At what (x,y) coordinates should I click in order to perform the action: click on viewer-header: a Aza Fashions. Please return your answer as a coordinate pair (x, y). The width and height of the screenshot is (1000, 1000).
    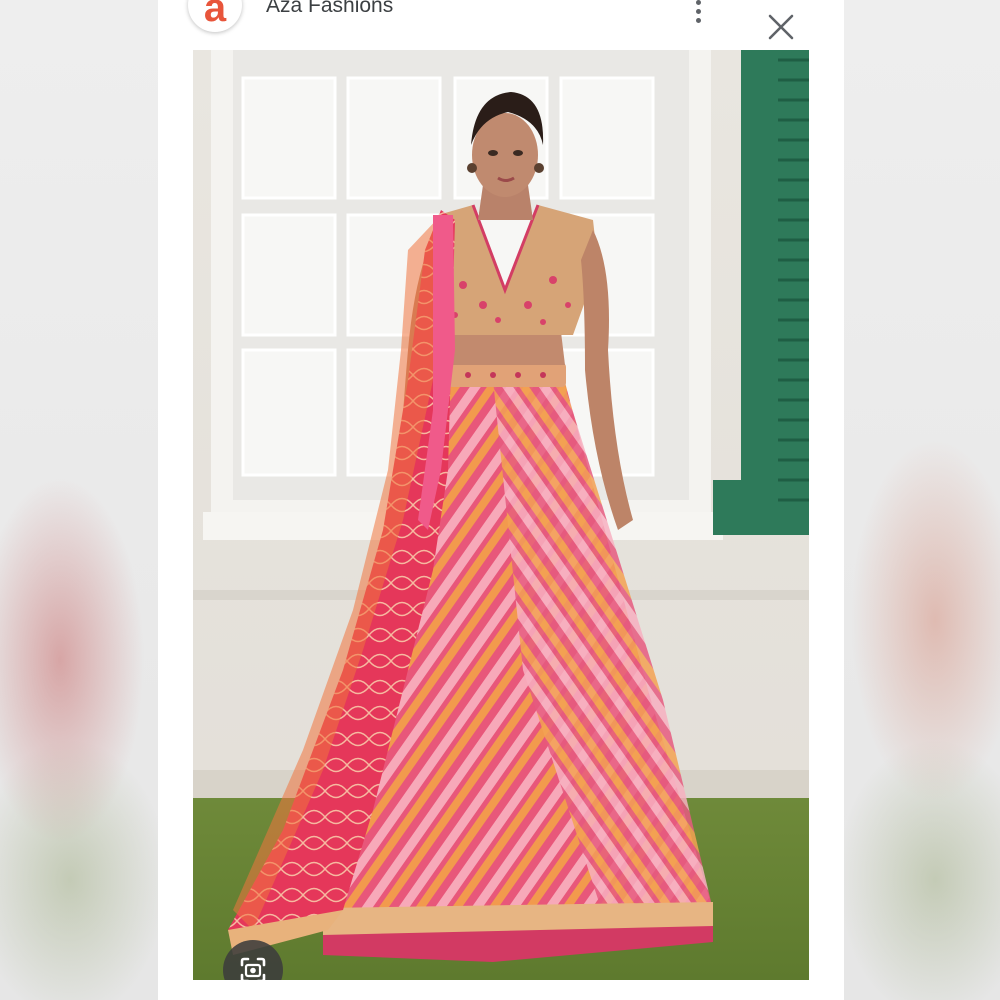
    Looking at the image, I should click on (501, 25).